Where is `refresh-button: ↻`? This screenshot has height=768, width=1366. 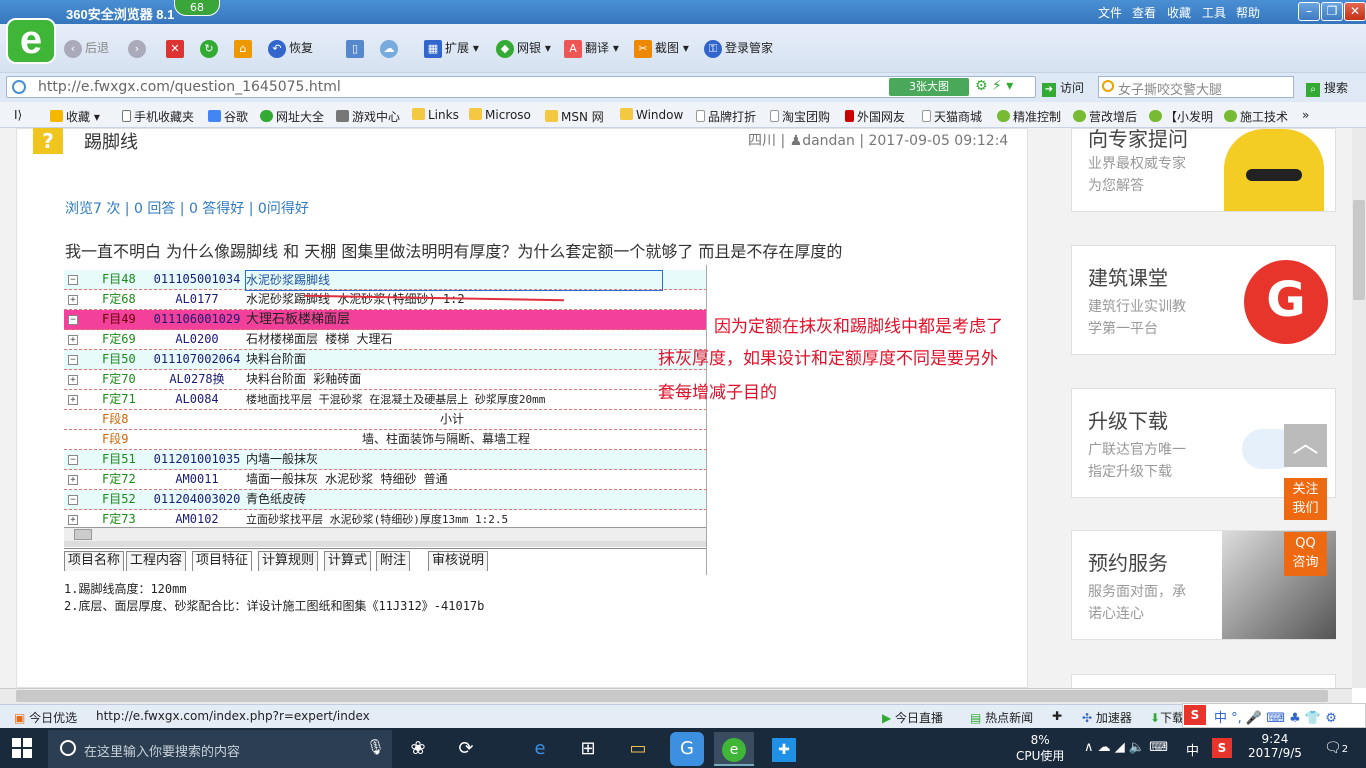
refresh-button: ↻ is located at coordinates (210, 48).